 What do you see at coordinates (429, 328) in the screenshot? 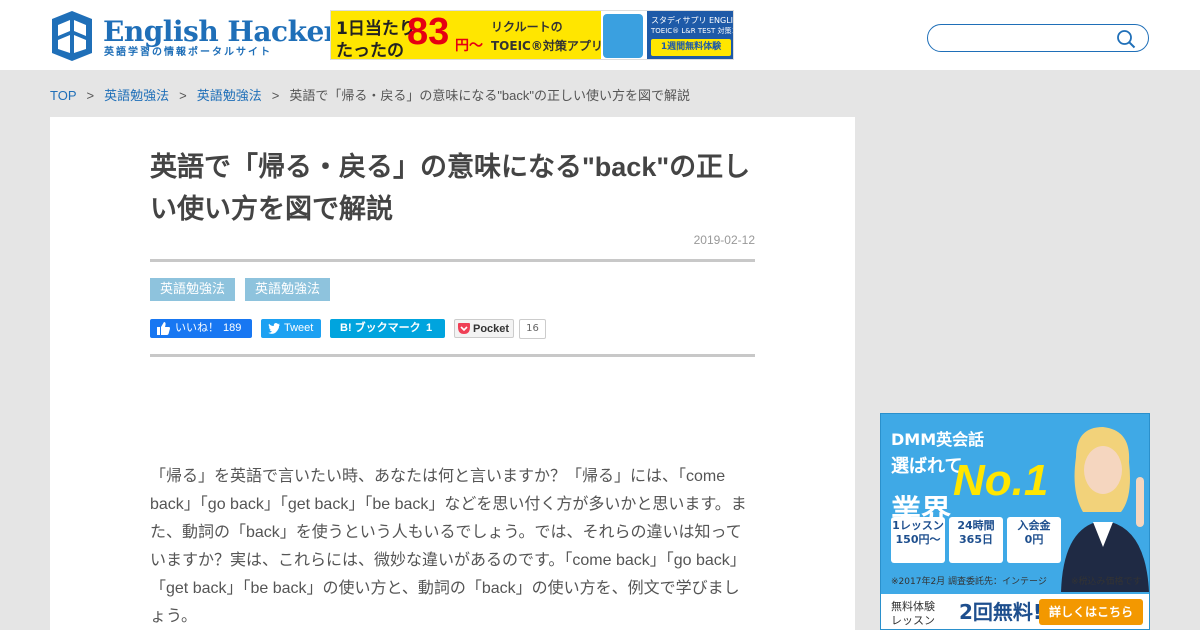
I see `hatena-count: 1` at bounding box center [429, 328].